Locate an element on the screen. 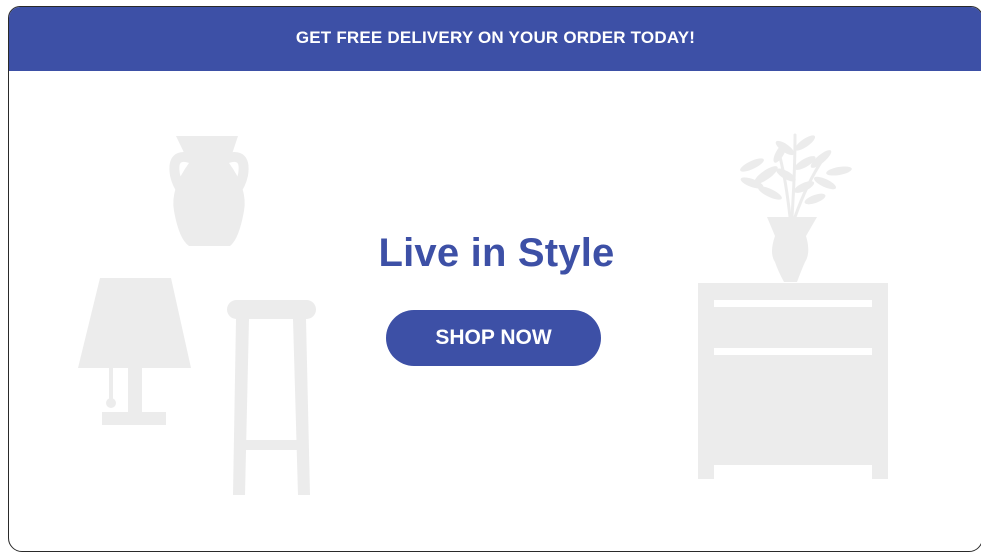  shop-now-button: SHOP NOW is located at coordinates (493, 338).